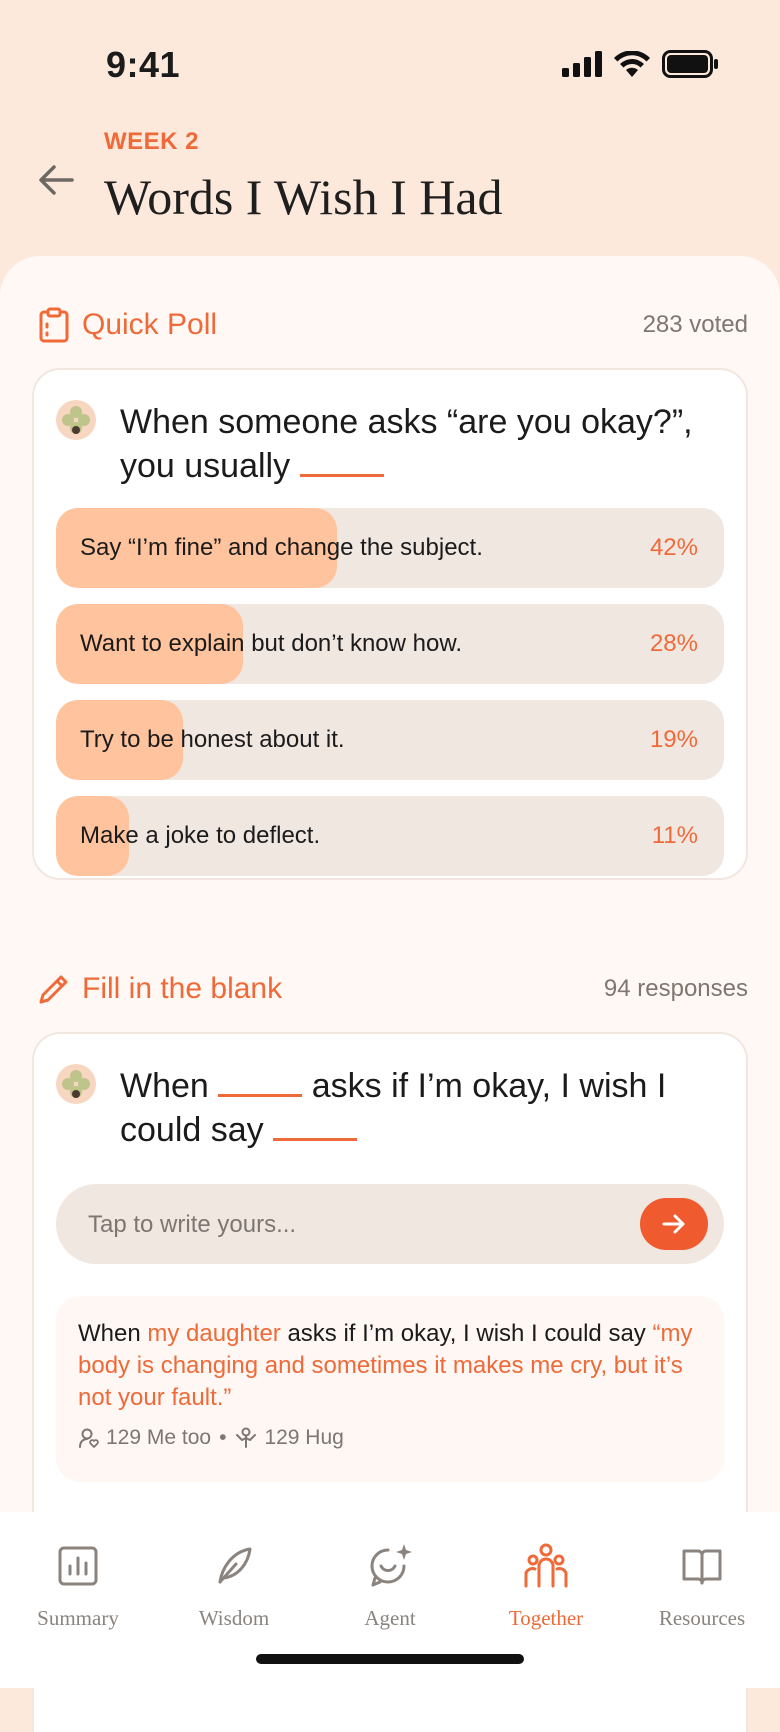  What do you see at coordinates (303, 197) in the screenshot?
I see `page-title: Words I Wish I Had` at bounding box center [303, 197].